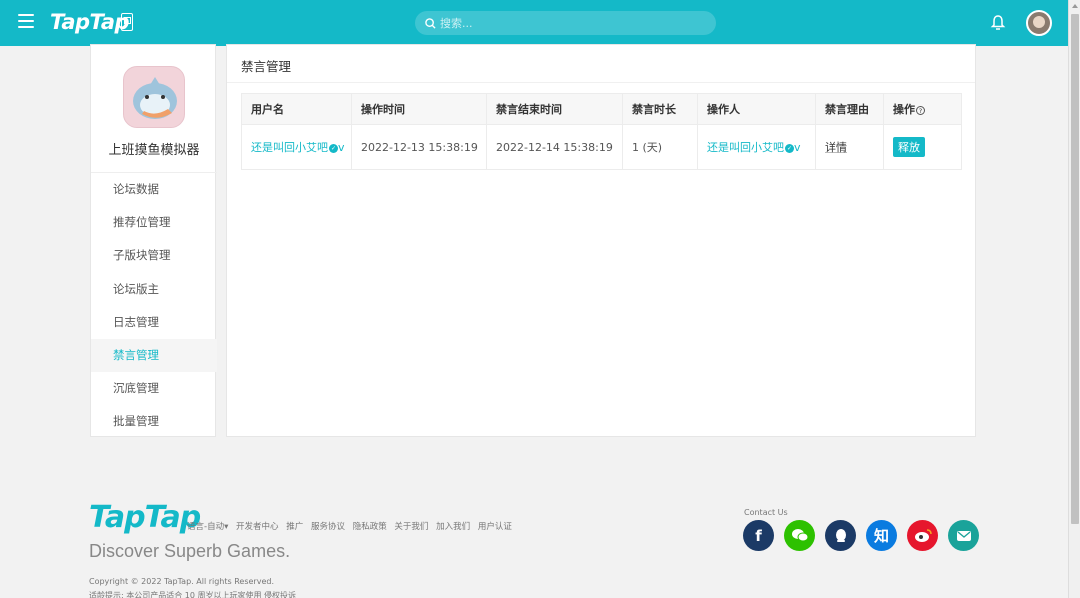 The height and width of the screenshot is (598, 1080). I want to click on footer-link-promotion: 推广, so click(294, 527).